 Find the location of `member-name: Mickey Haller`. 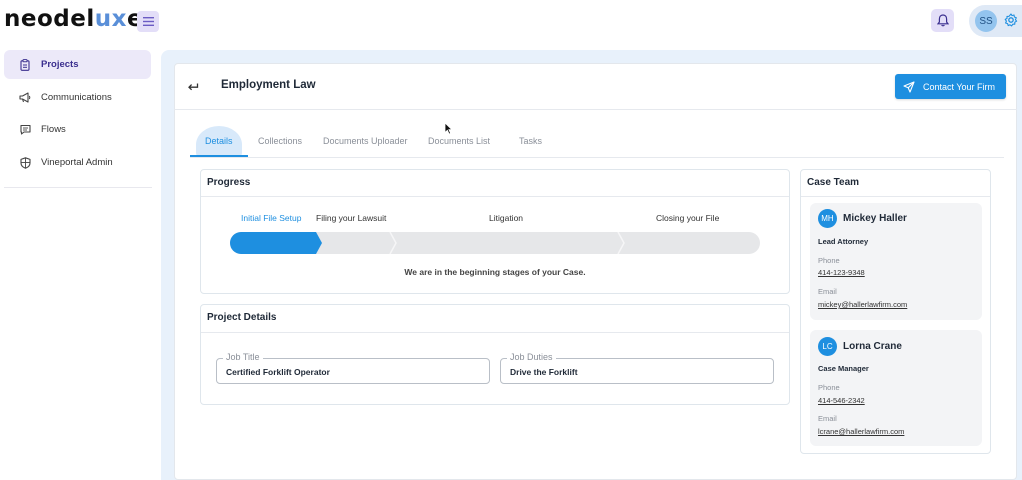

member-name: Mickey Haller is located at coordinates (875, 218).